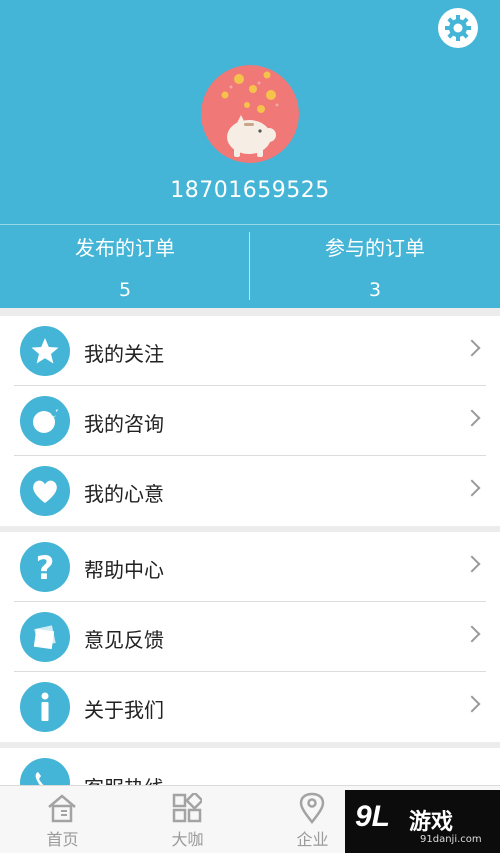 The image size is (500, 853). I want to click on heart-icon, so click(45, 491).